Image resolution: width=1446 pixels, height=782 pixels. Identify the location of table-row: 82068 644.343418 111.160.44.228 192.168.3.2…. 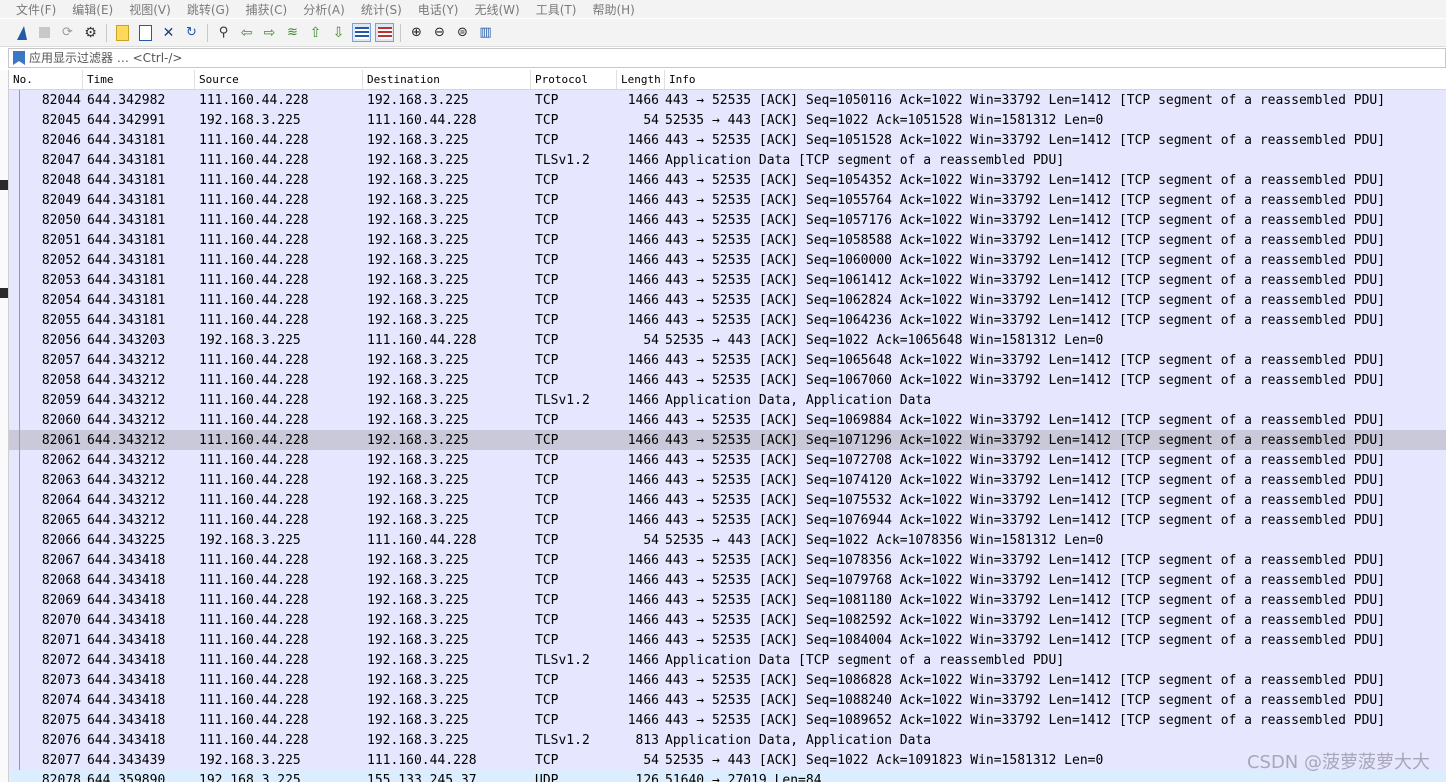
(727, 580).